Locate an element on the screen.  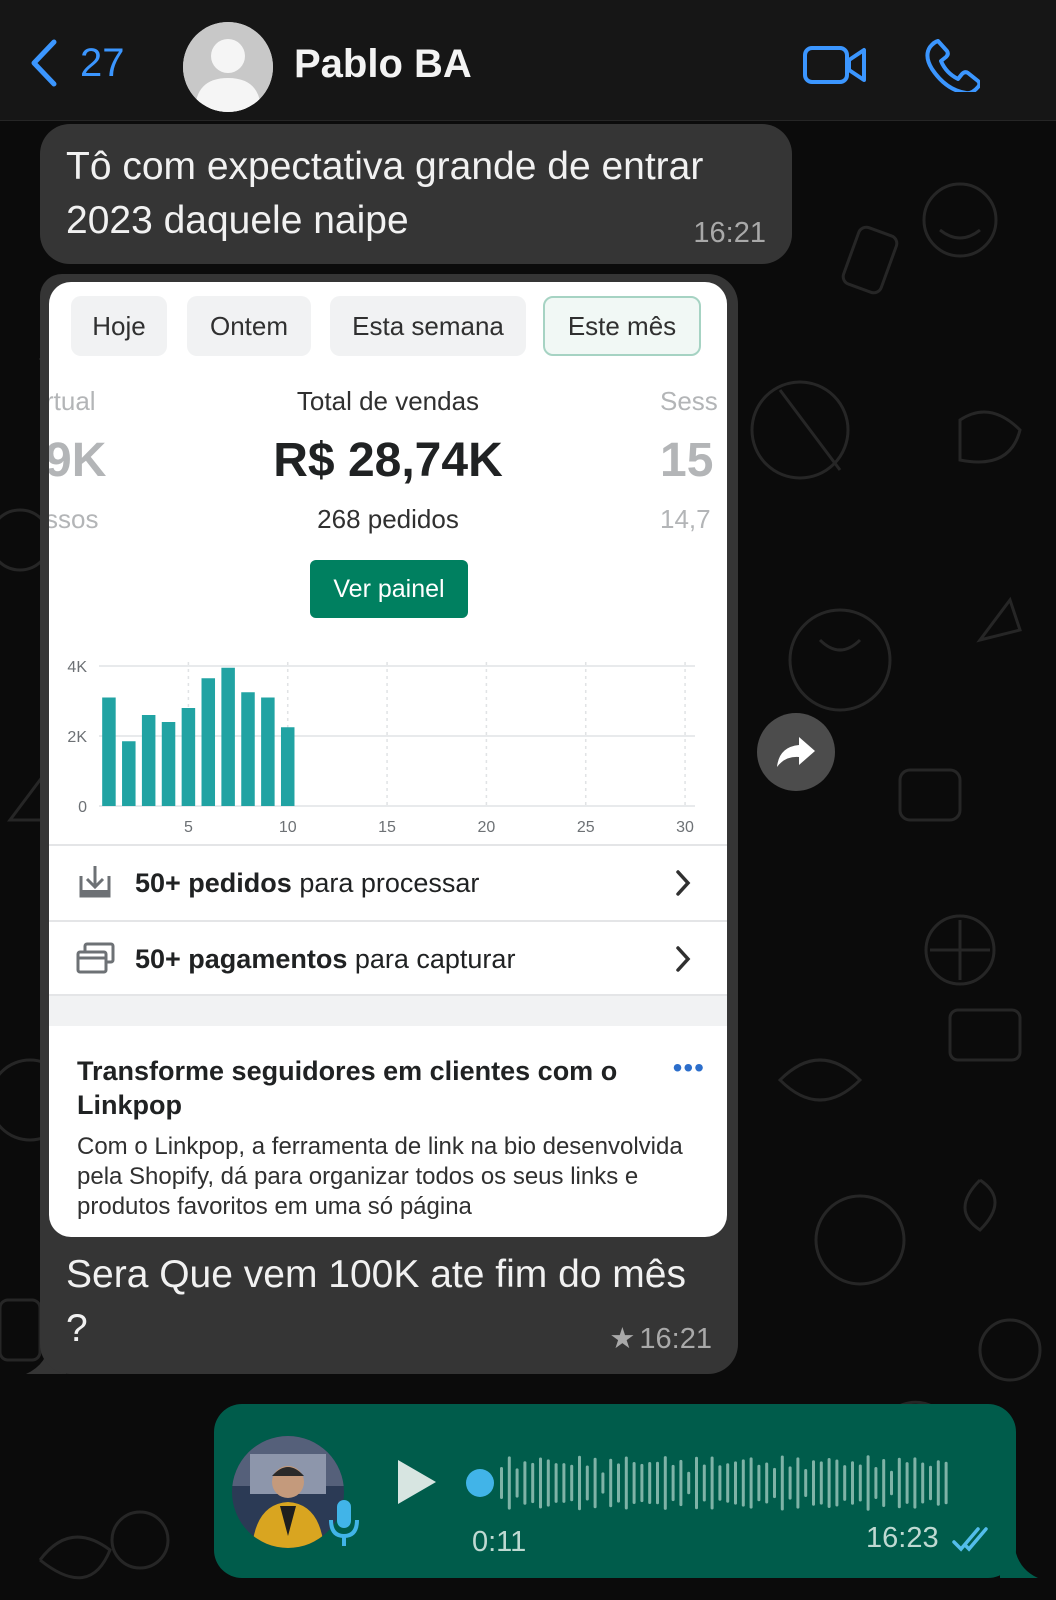
voice-message-bubble: 0:11 16:23 is located at coordinates (615, 1491).